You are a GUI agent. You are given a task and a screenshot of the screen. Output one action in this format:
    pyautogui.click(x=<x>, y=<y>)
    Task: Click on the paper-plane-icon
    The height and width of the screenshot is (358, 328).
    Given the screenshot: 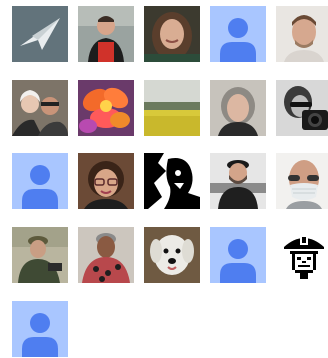 What is the action you would take?
    pyautogui.click(x=40, y=34)
    